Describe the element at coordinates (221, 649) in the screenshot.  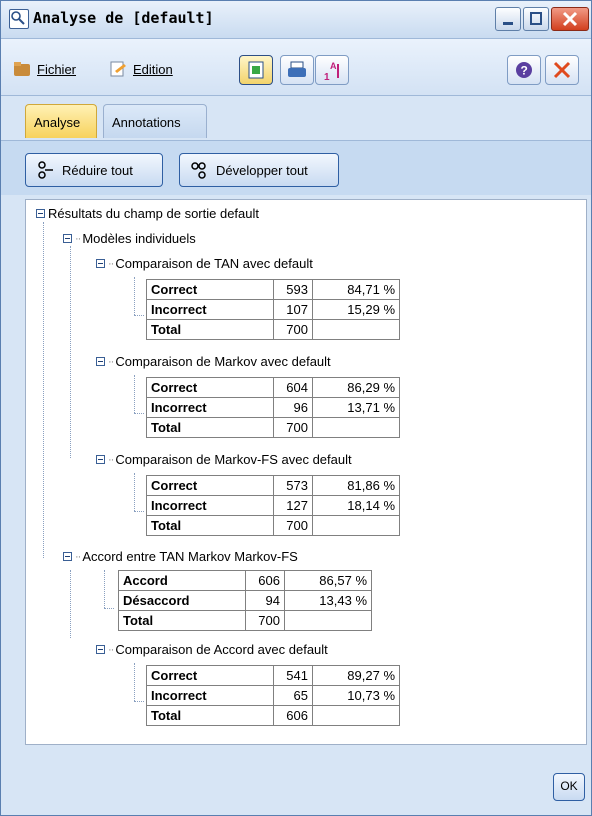
I see `tree-node-label: Comparaison de Accord avec default` at that location.